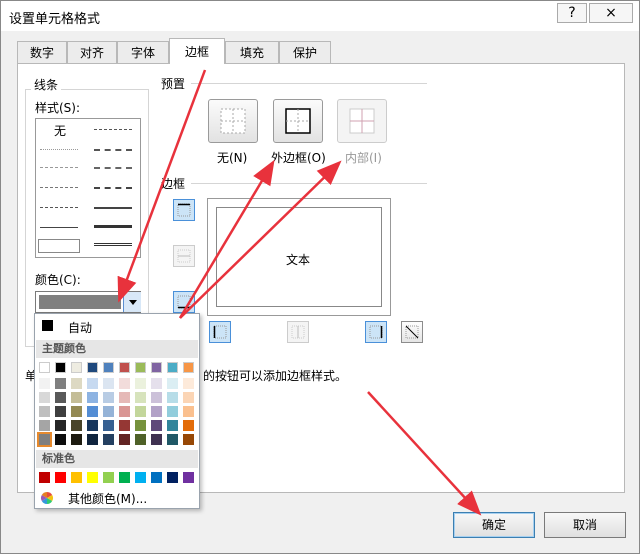 This screenshot has height=554, width=640. Describe the element at coordinates (184, 256) in the screenshot. I see `border-inside-horizontal-button` at that location.